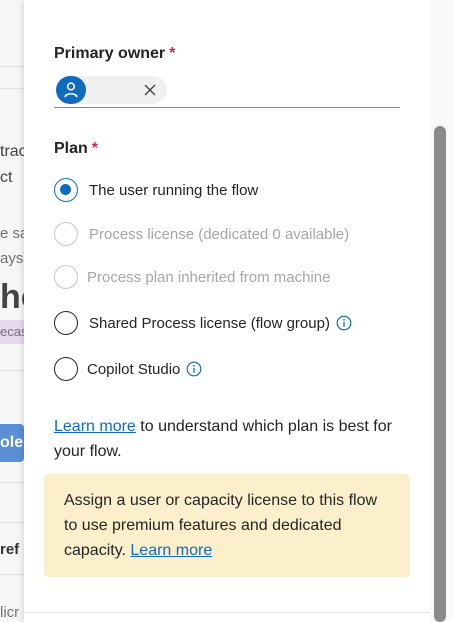 The width and height of the screenshot is (453, 622). I want to click on person-icon, so click(71, 90).